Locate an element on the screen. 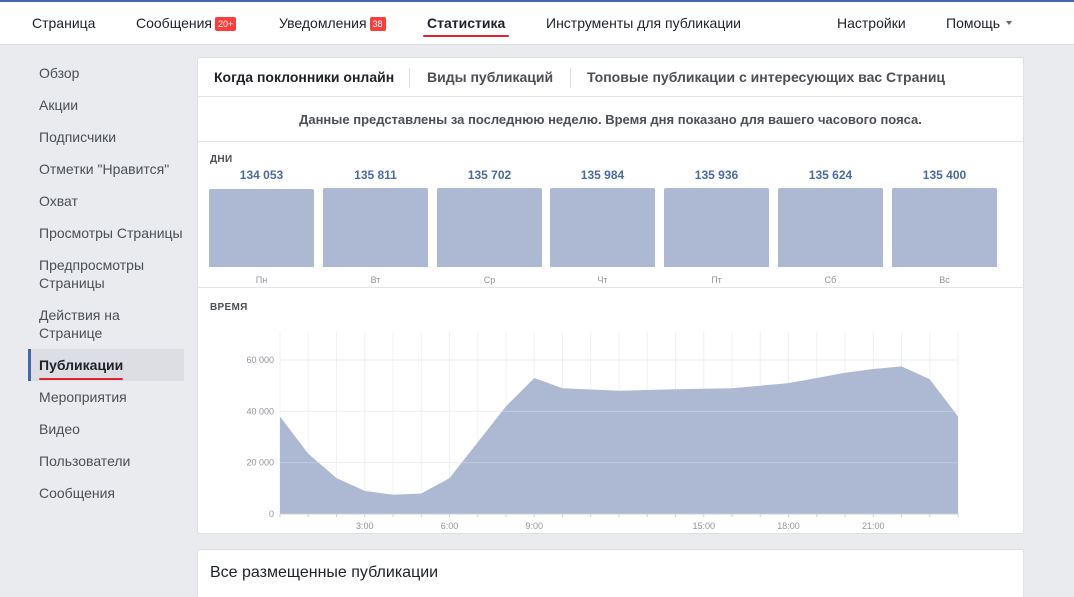  chevron-down-icon is located at coordinates (1009, 23).